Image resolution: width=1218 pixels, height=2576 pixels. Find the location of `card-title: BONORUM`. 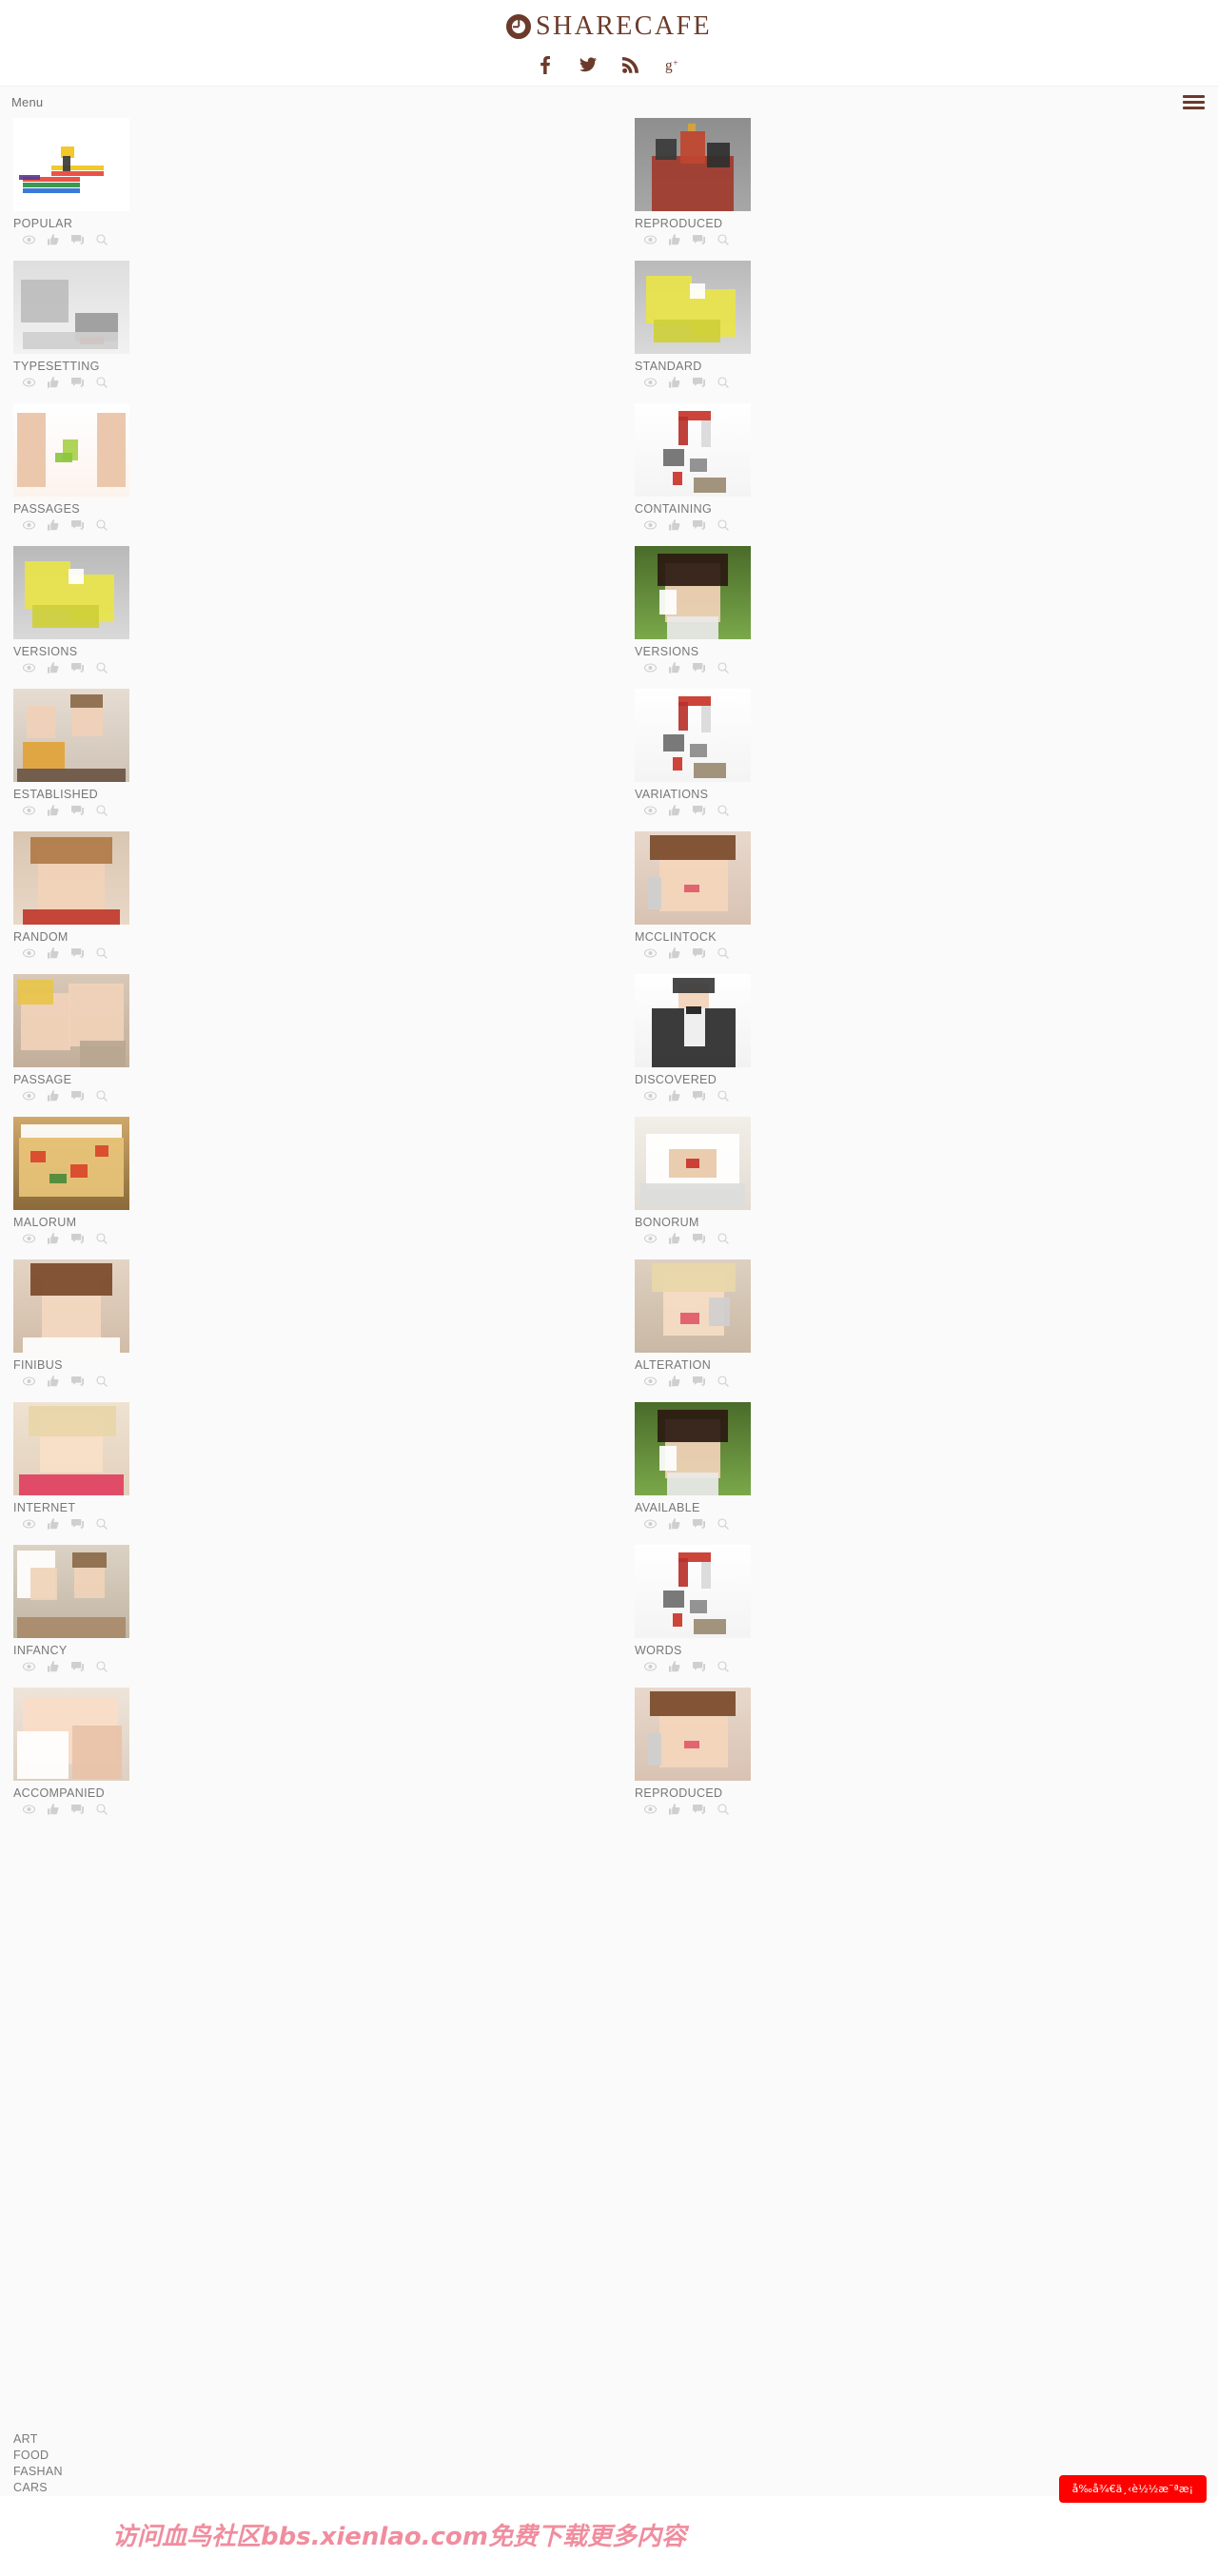

card-title: BONORUM is located at coordinates (744, 1223).